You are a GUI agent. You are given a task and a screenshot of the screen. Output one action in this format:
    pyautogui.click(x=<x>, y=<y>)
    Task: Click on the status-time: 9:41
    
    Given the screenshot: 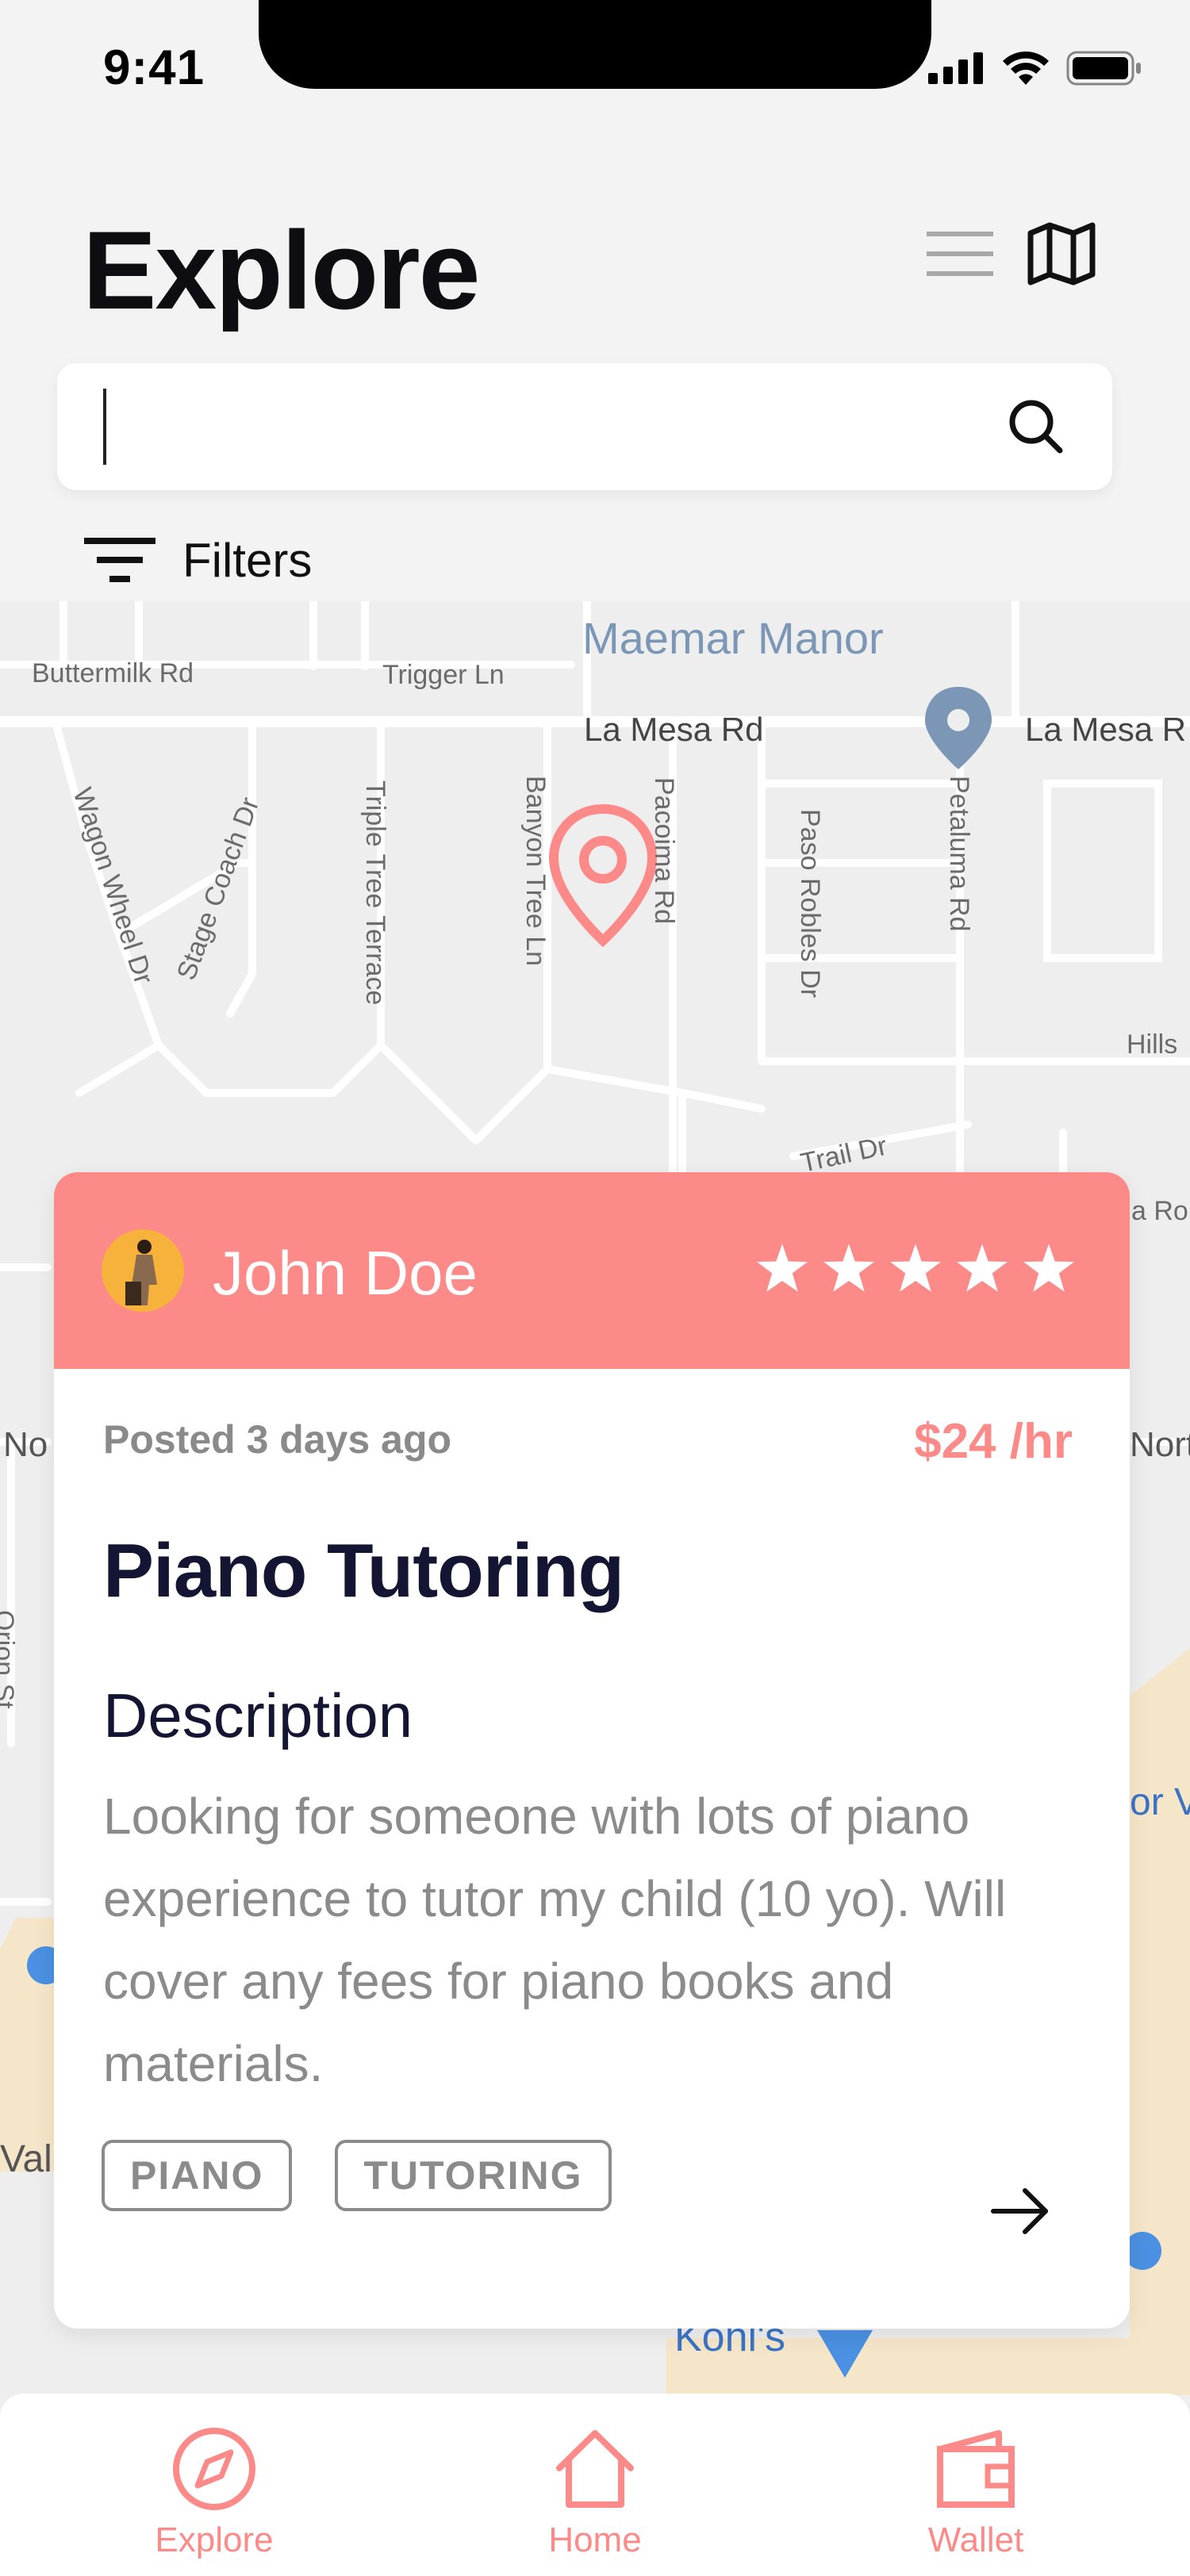 What is the action you would take?
    pyautogui.click(x=154, y=68)
    